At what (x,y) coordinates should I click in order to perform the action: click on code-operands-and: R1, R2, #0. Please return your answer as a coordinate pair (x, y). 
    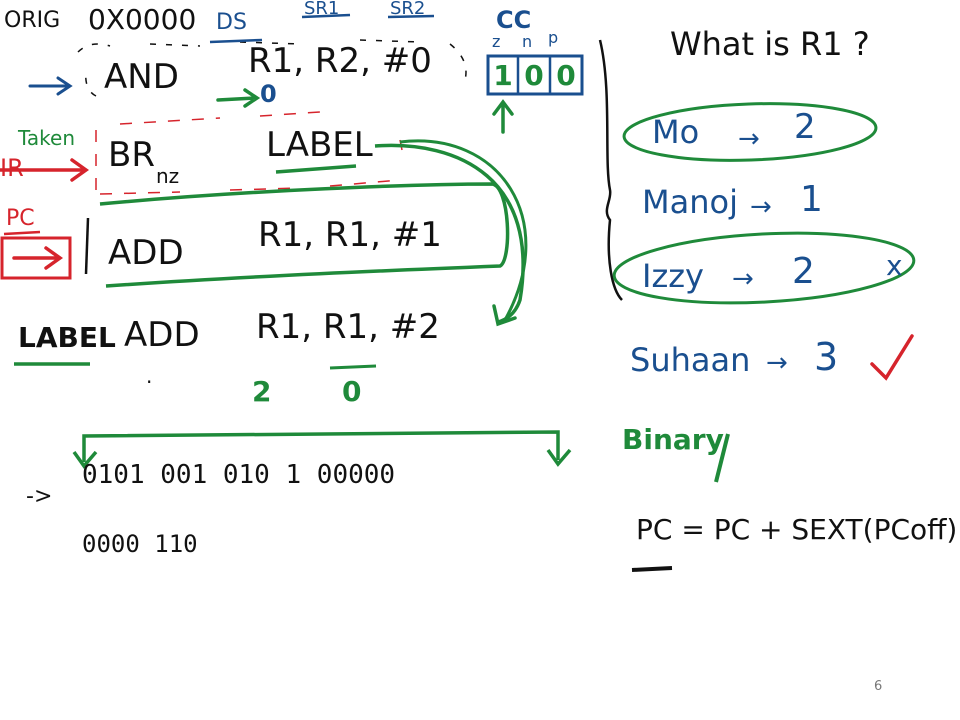
    Looking at the image, I should click on (340, 61).